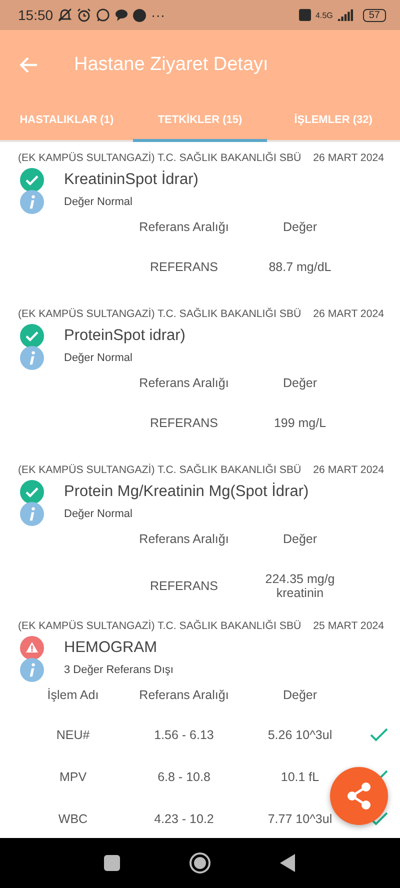 This screenshot has width=400, height=888. I want to click on test-name: KreatininSpot İdrar), so click(131, 180).